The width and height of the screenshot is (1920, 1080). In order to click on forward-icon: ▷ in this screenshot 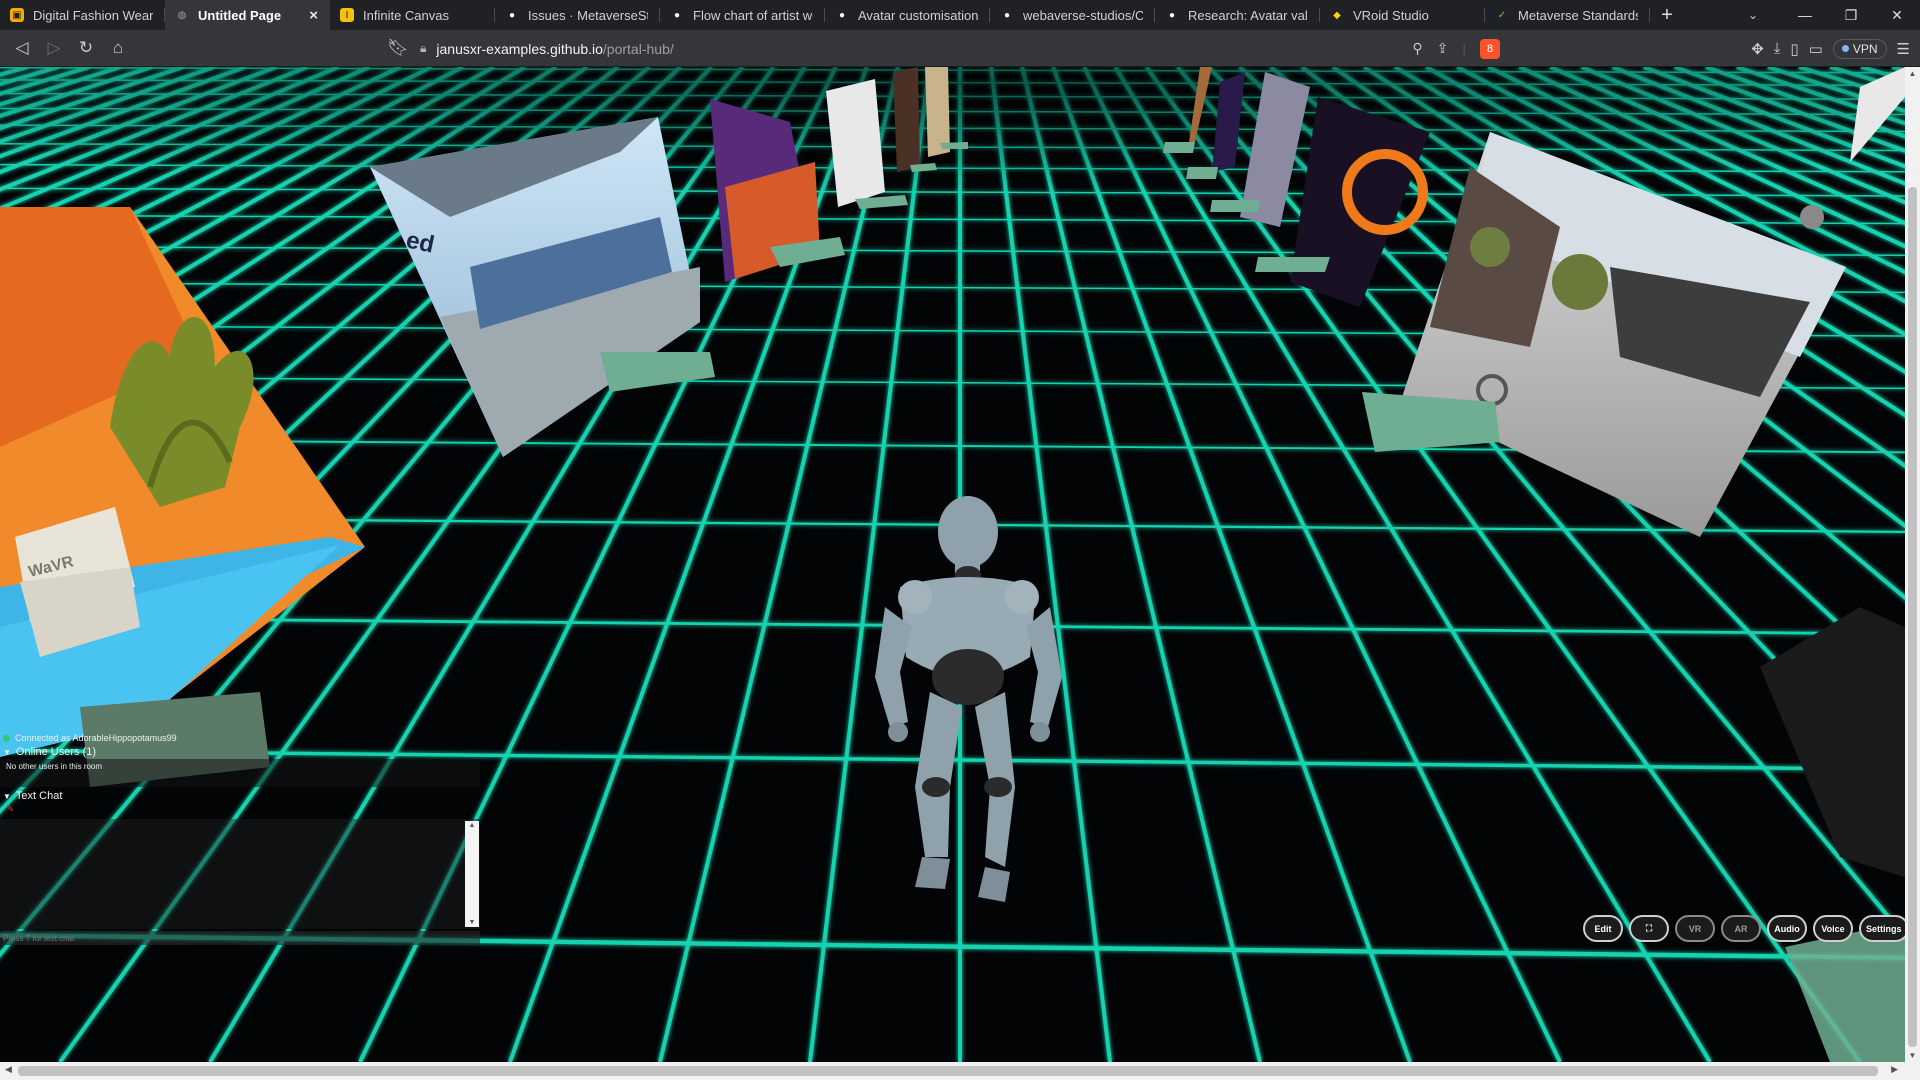, I will do `click(54, 48)`.